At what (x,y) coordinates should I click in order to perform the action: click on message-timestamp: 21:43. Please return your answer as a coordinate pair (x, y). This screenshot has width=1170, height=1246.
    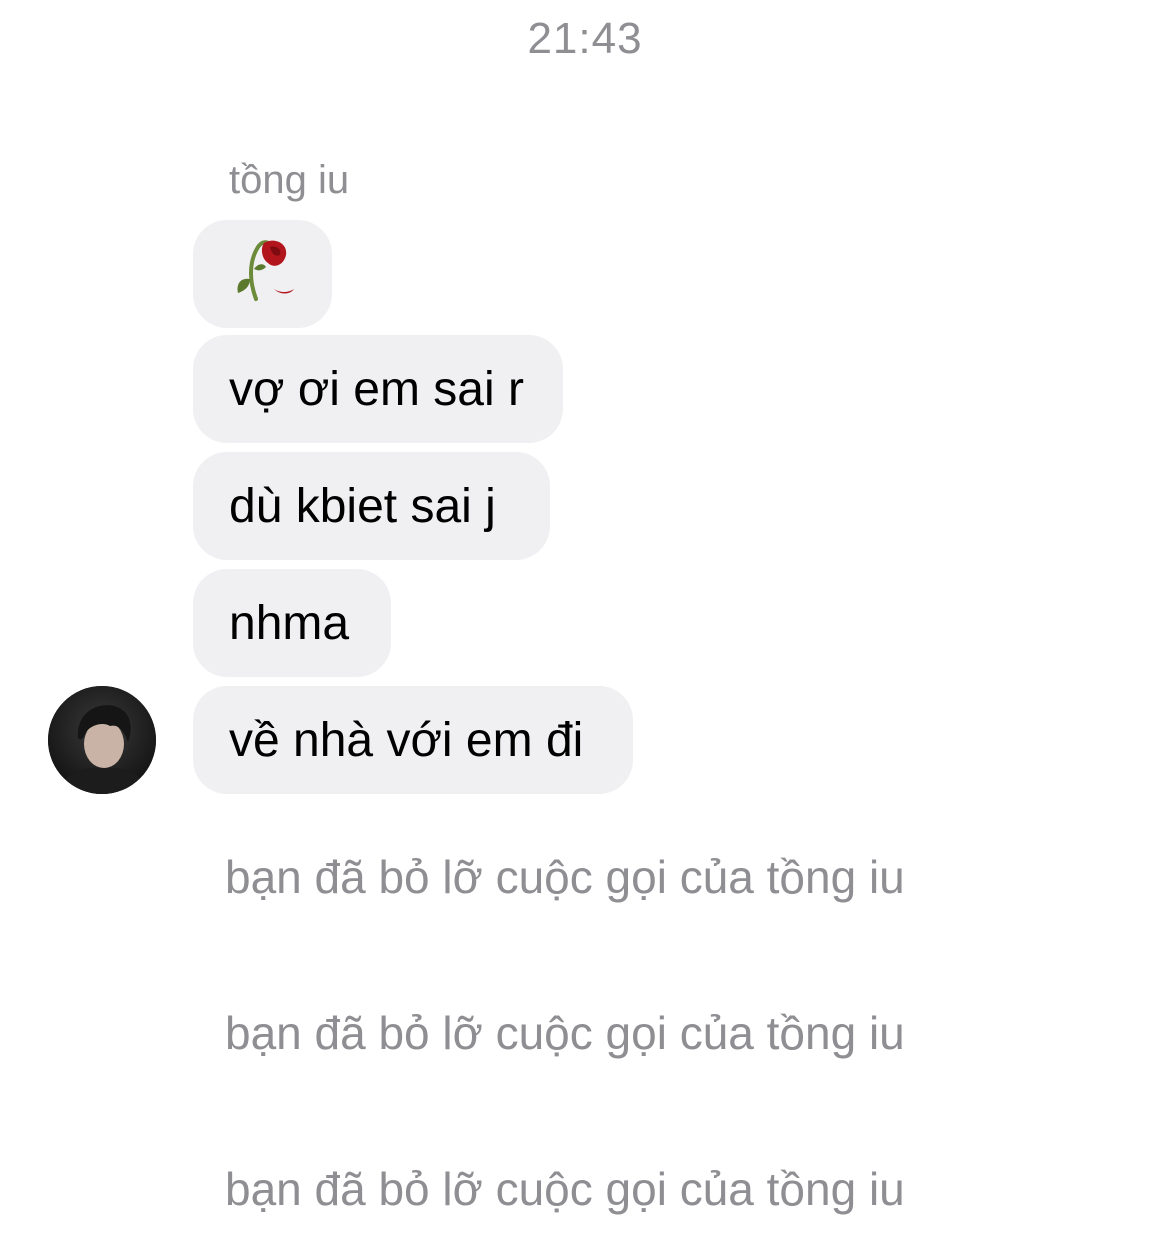
    Looking at the image, I should click on (585, 38).